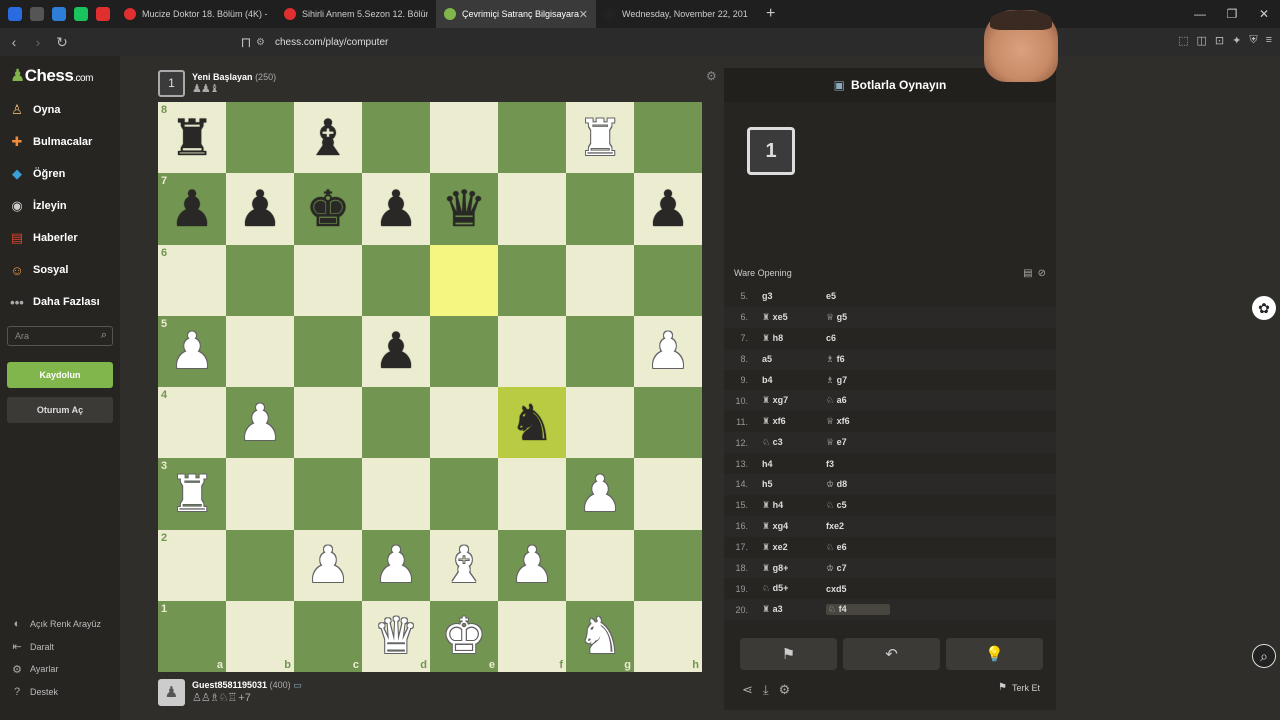  Describe the element at coordinates (1201, 40) in the screenshot. I see `extension-icon: ◫` at that location.